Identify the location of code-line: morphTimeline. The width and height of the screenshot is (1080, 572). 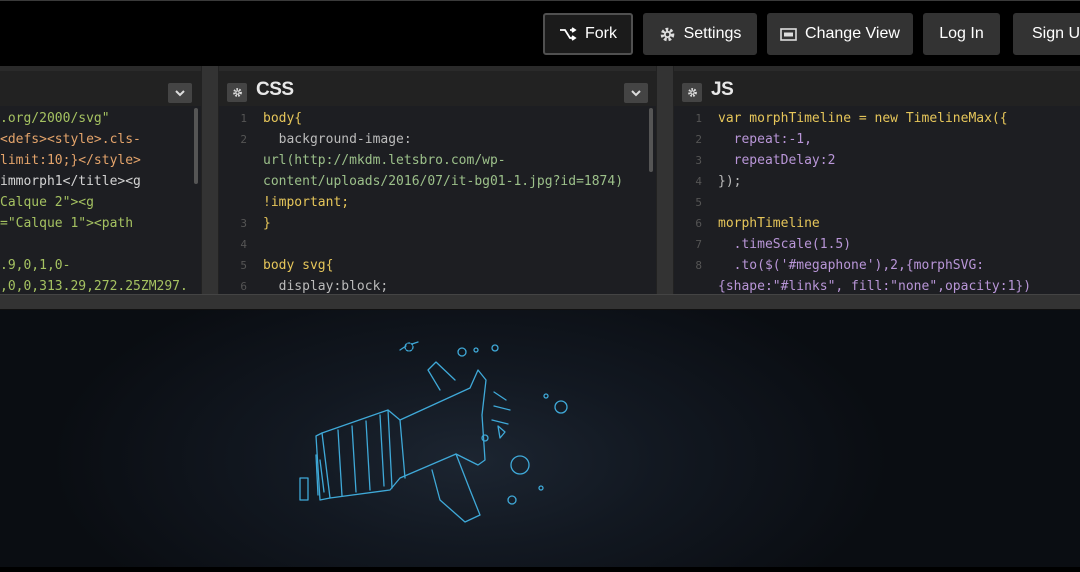
(769, 223).